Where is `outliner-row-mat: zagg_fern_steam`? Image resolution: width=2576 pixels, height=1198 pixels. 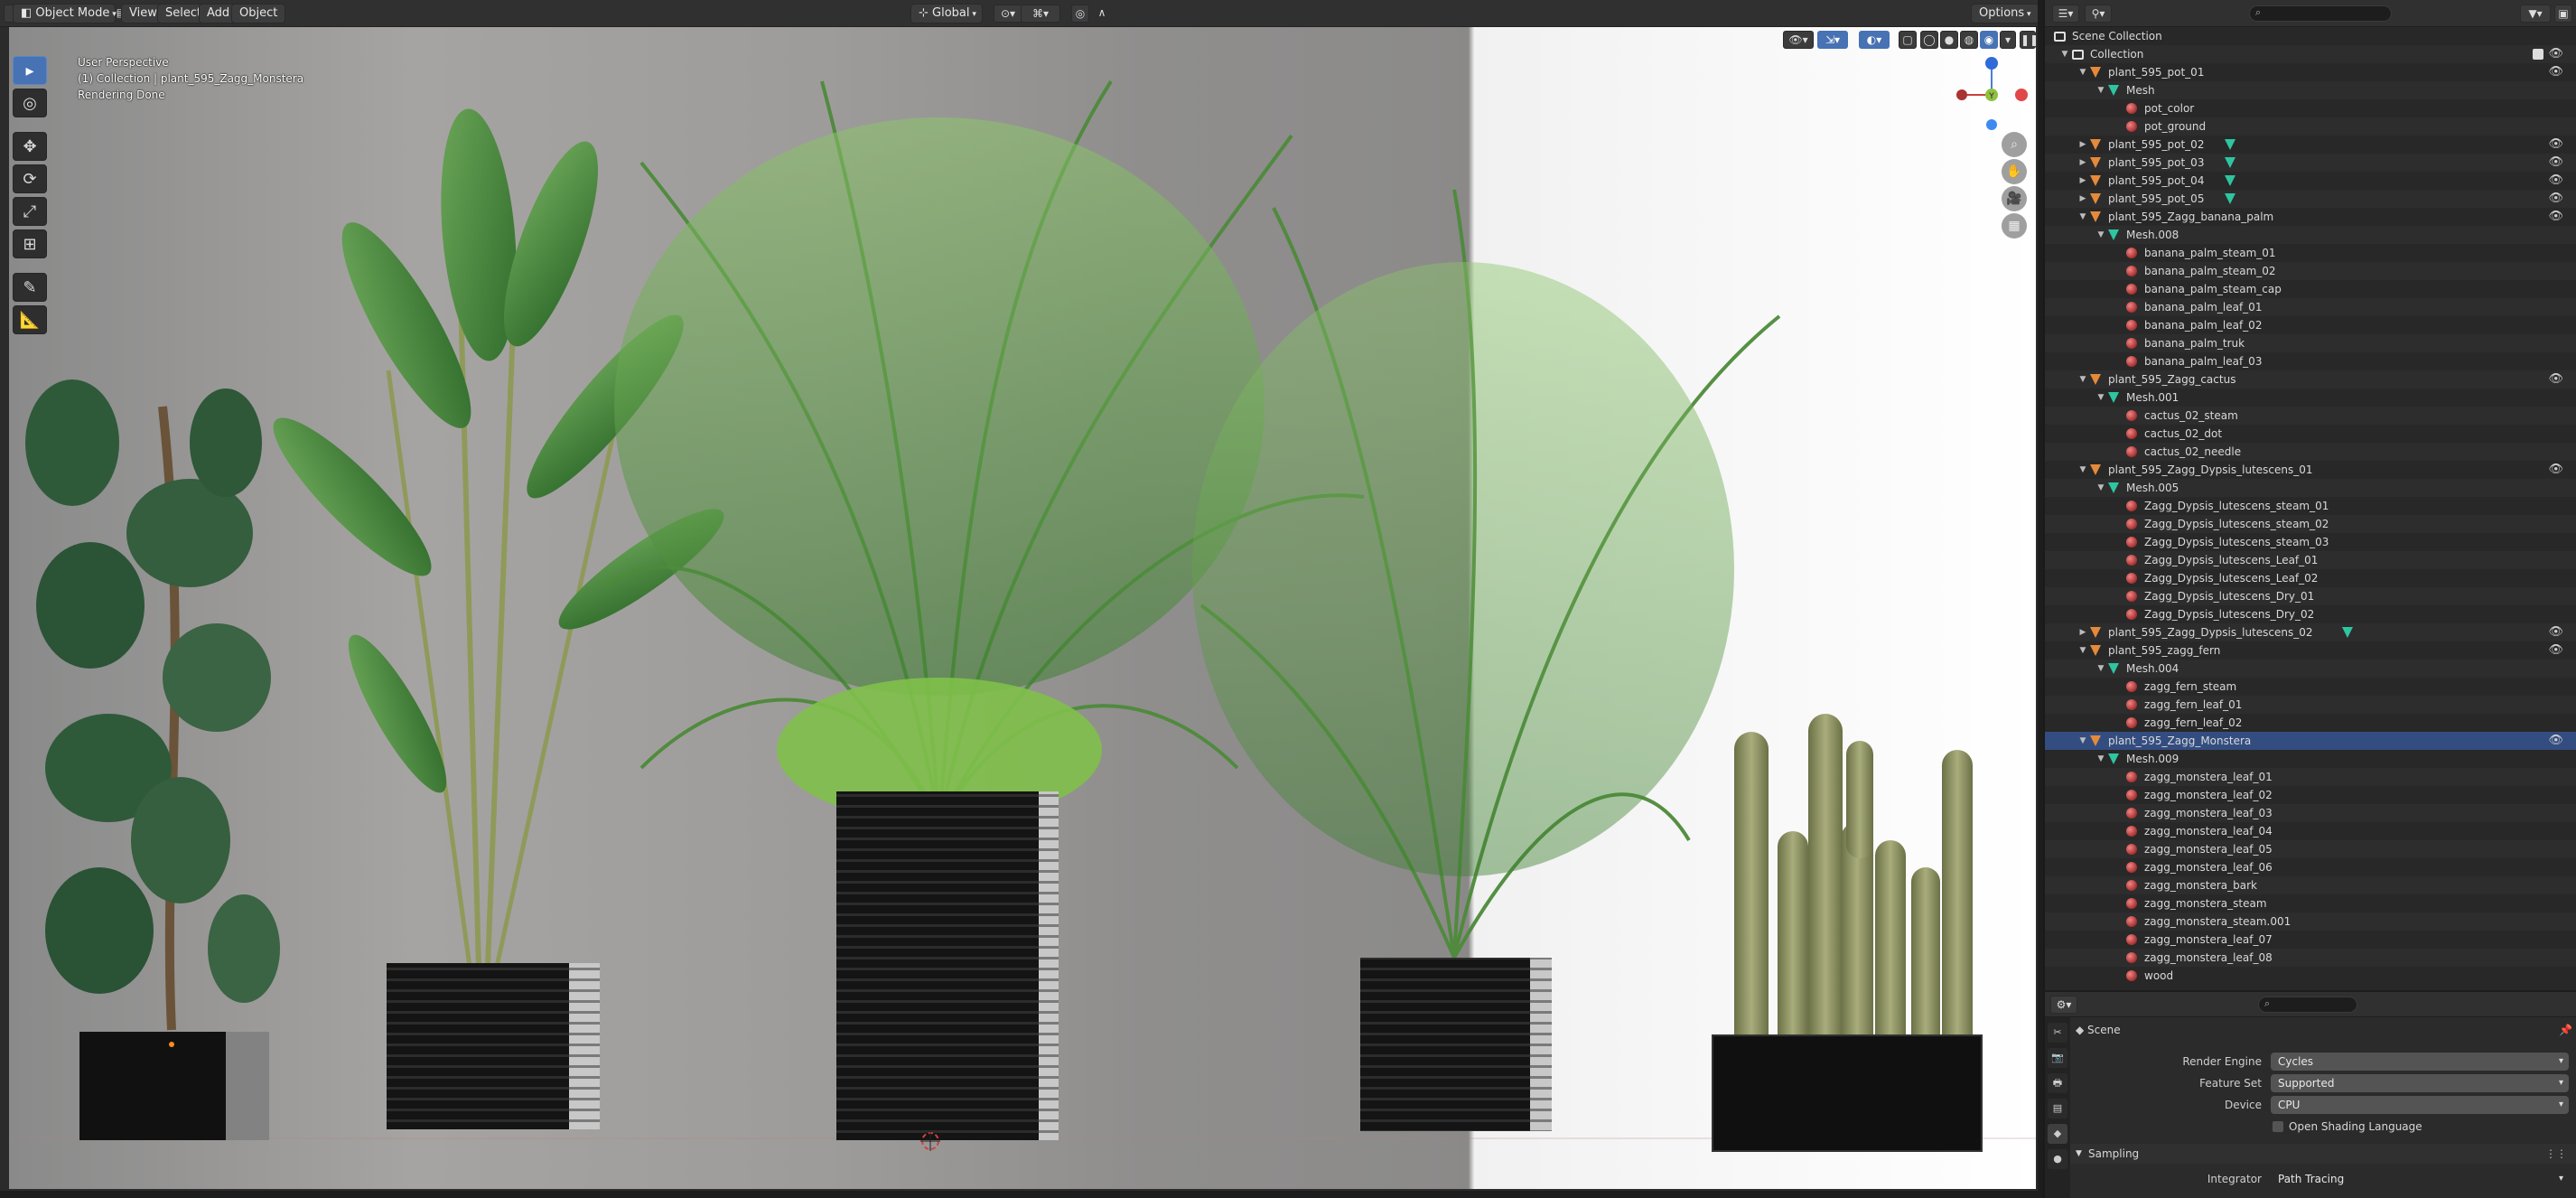
outliner-row-mat: zagg_fern_steam is located at coordinates (2310, 687).